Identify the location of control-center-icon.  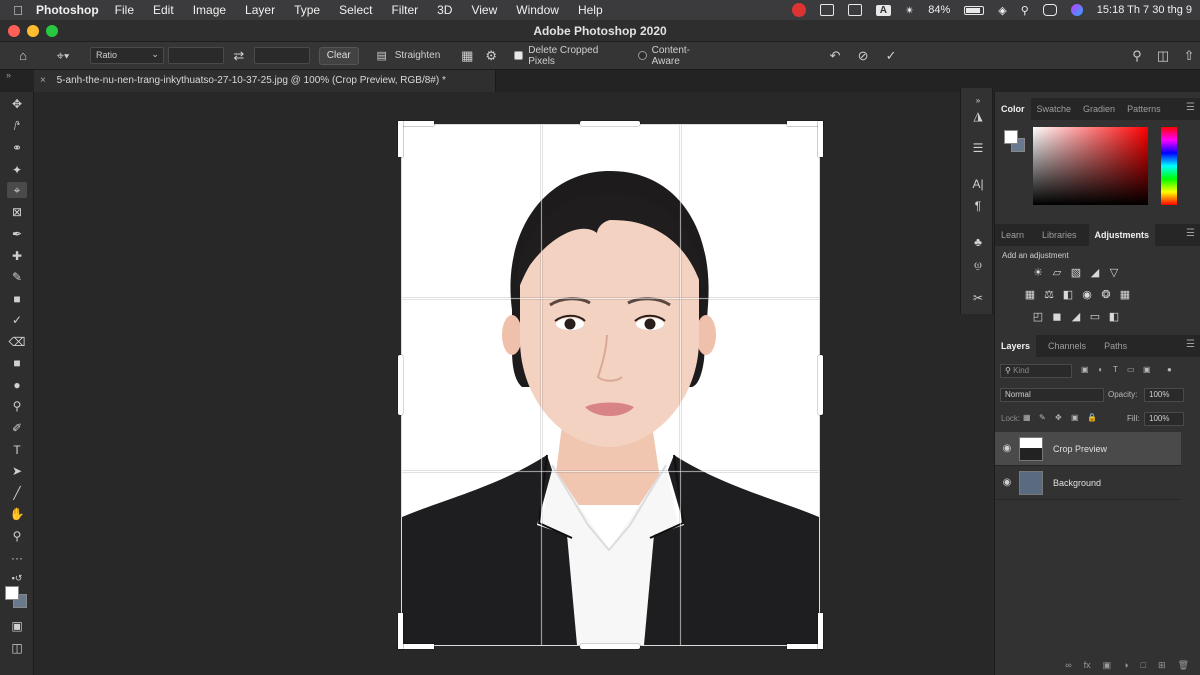
(1049, 10).